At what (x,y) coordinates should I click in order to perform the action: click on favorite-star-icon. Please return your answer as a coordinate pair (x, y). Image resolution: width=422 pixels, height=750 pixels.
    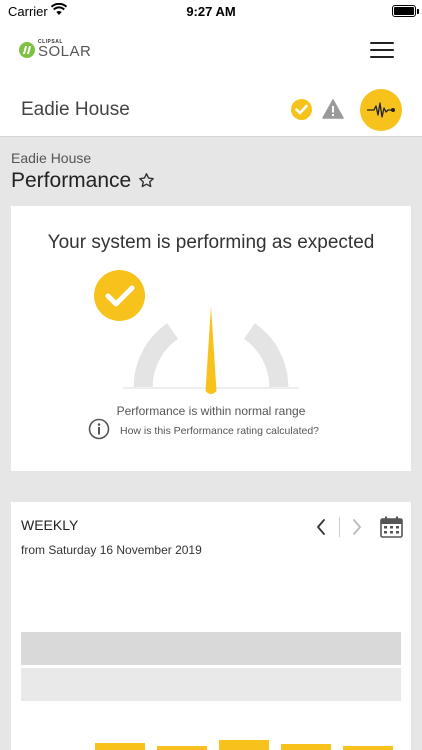
    Looking at the image, I should click on (146, 180).